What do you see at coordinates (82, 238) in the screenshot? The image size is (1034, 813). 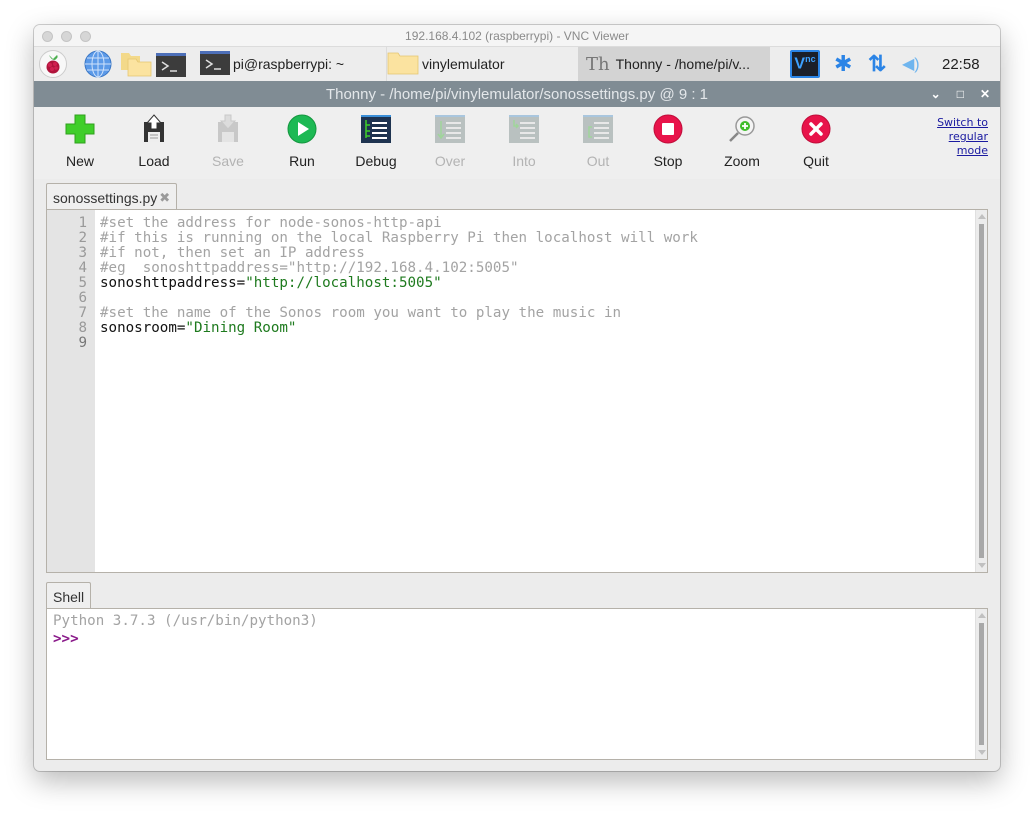 I see `line-number: 2` at bounding box center [82, 238].